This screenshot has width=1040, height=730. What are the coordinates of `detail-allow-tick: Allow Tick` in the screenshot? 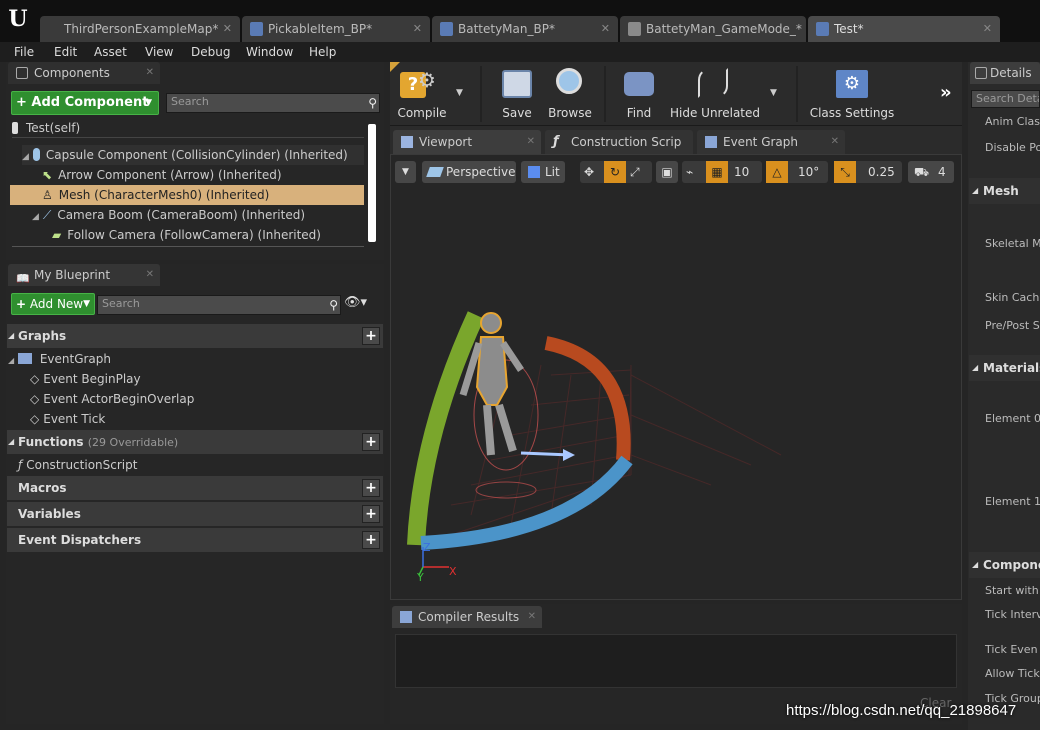 It's located at (1012, 673).